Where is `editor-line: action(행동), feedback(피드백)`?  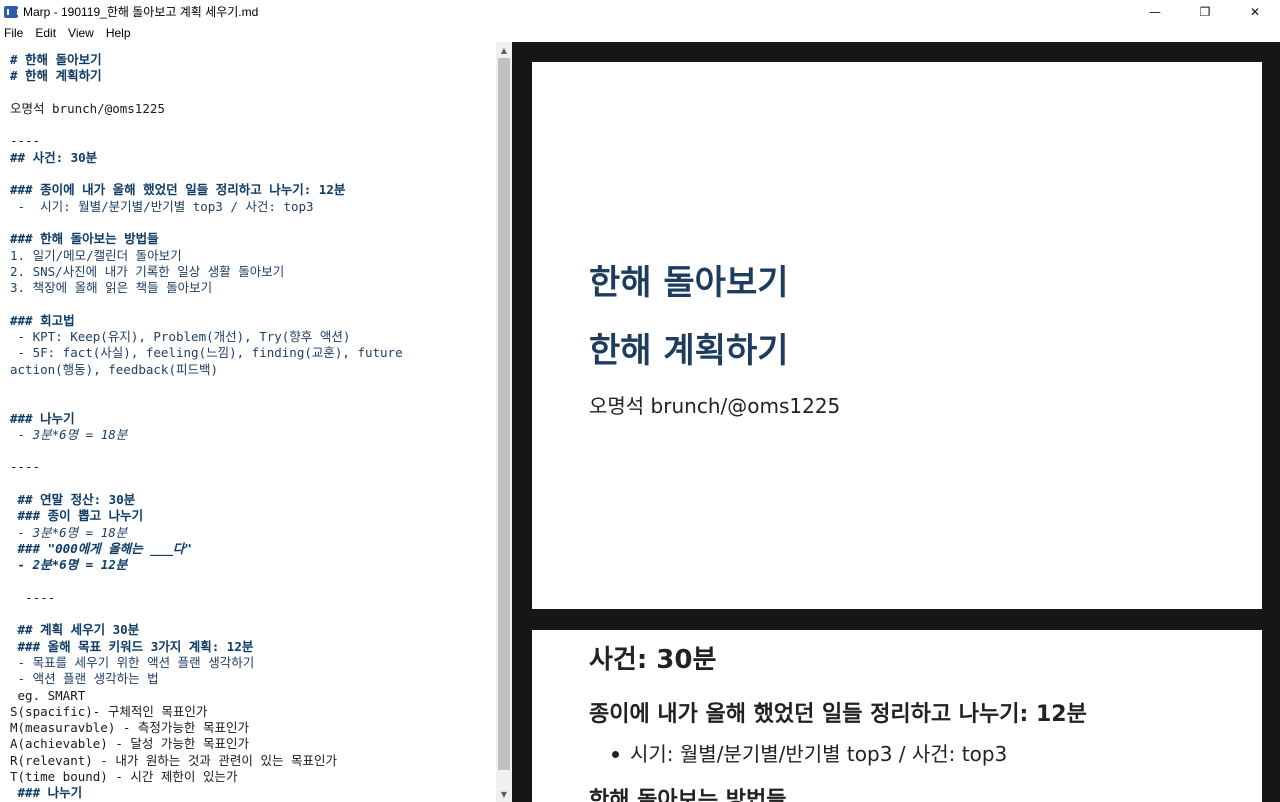 editor-line: action(행동), feedback(피드백) is located at coordinates (114, 369).